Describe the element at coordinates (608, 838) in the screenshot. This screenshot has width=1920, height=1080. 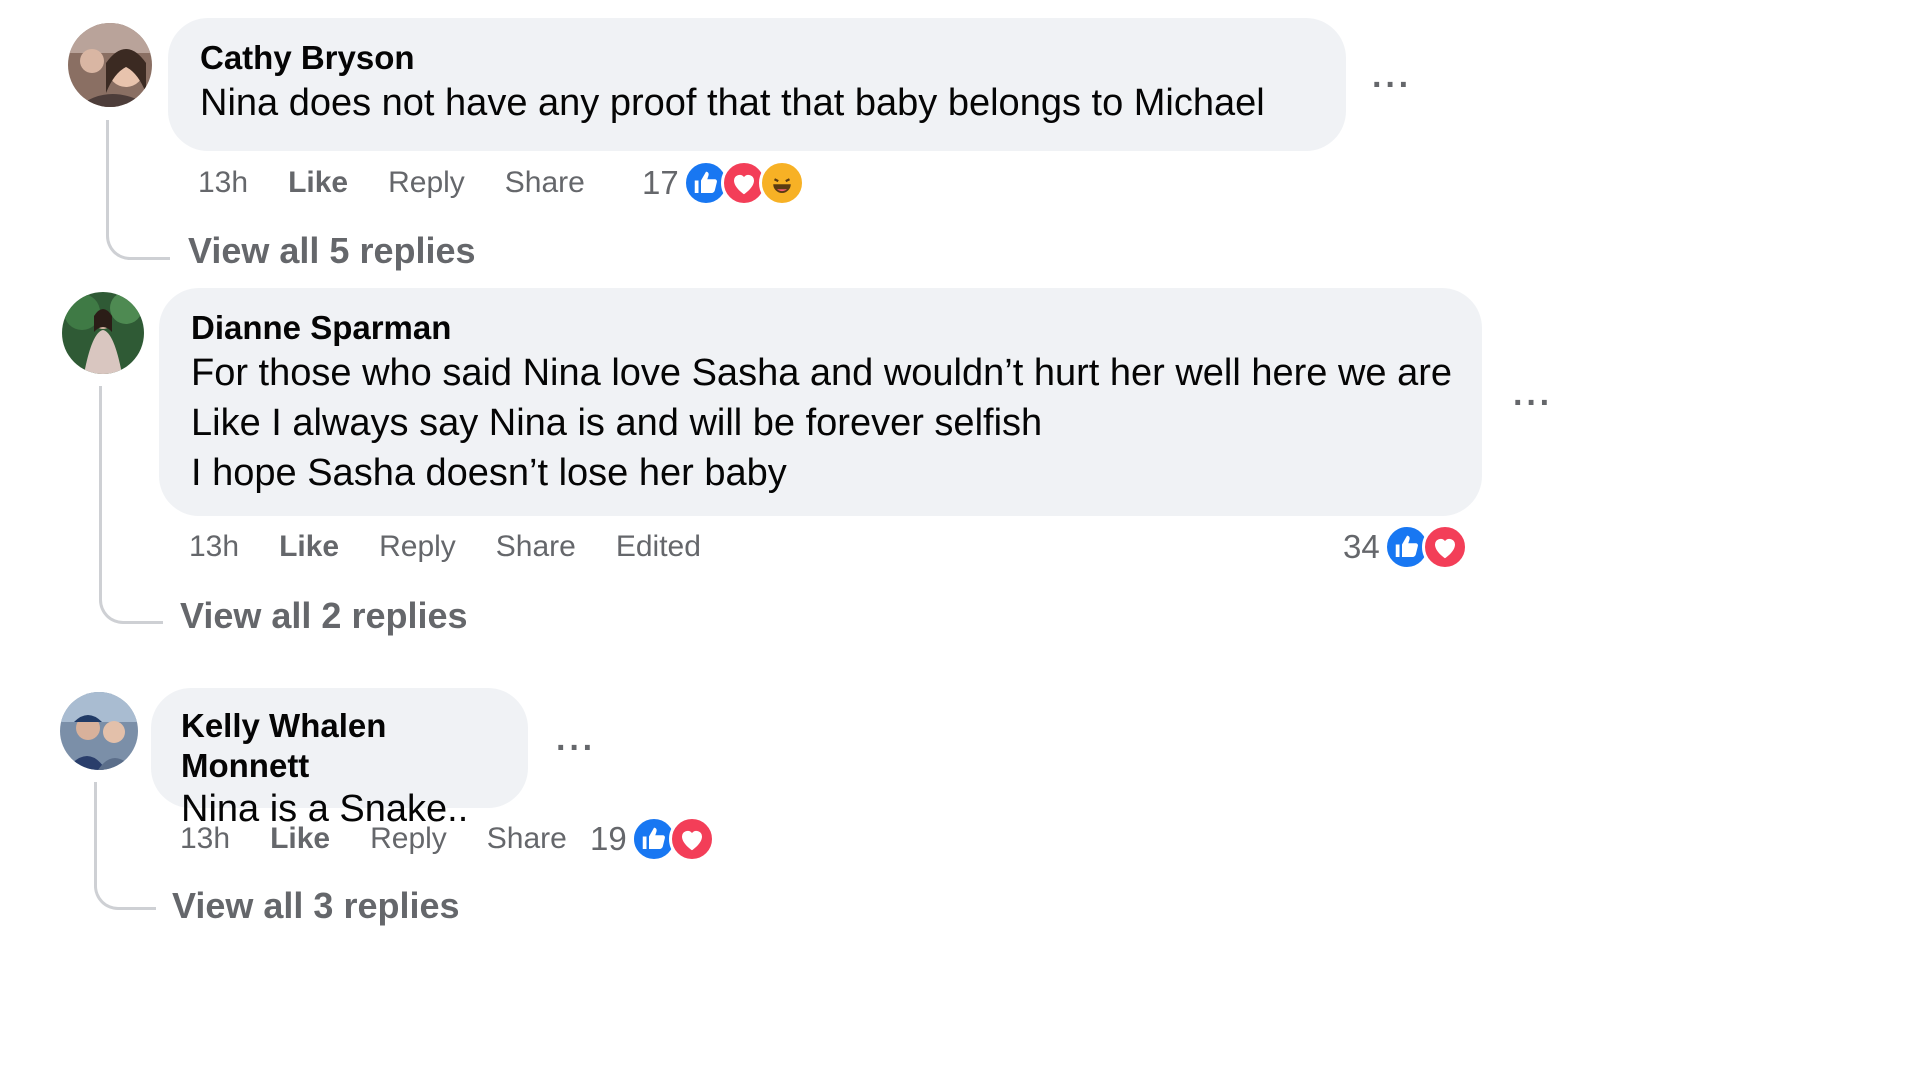
I see `reaction-count: 19` at that location.